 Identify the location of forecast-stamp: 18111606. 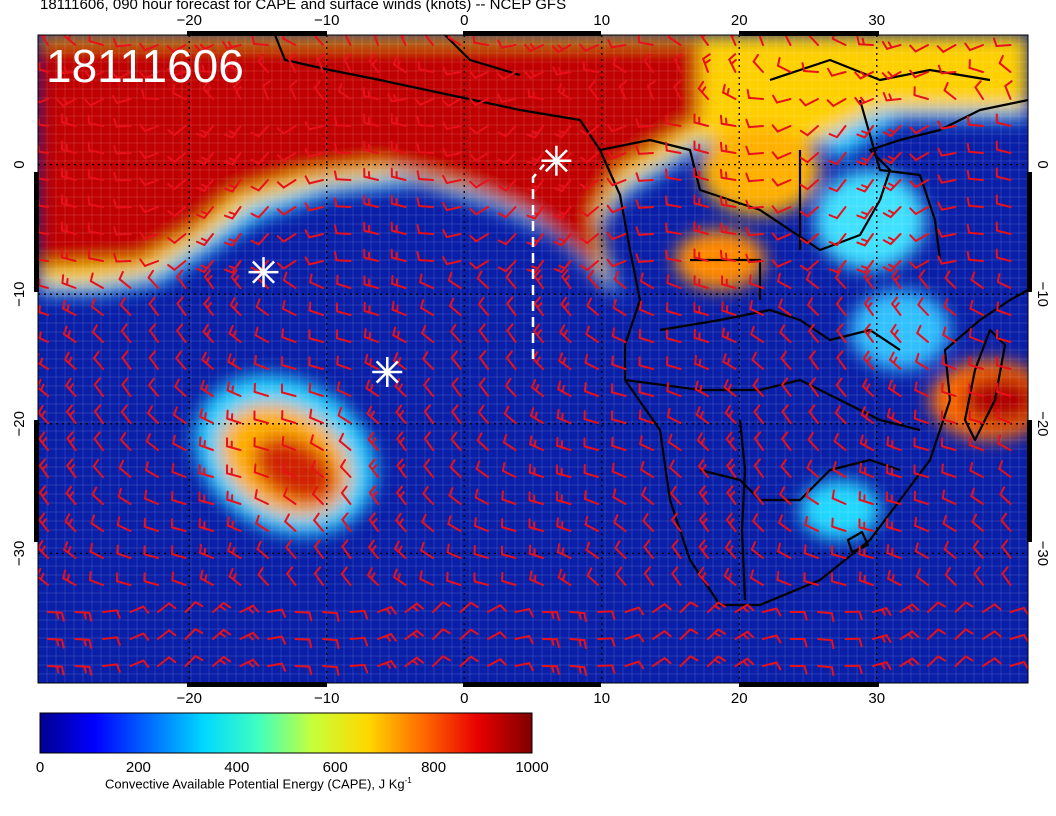
(145, 66).